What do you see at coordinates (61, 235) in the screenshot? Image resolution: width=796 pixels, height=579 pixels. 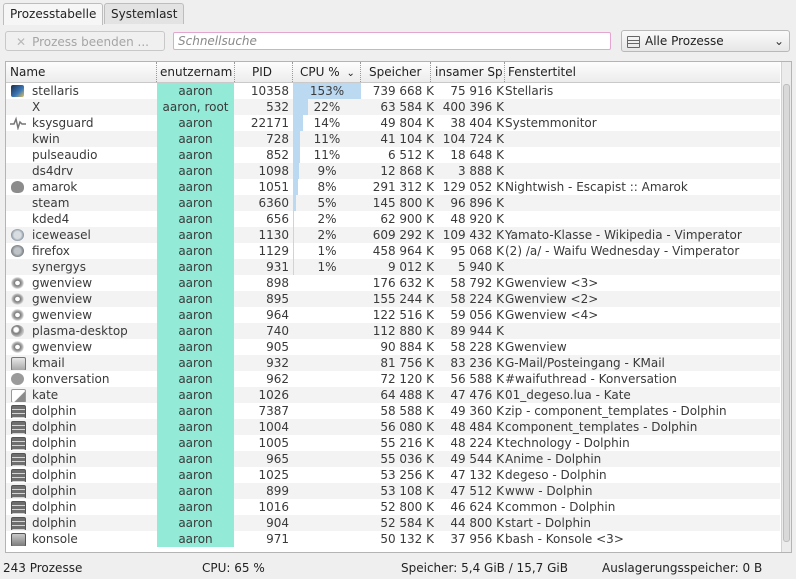 I see `process-name: iceweasel` at bounding box center [61, 235].